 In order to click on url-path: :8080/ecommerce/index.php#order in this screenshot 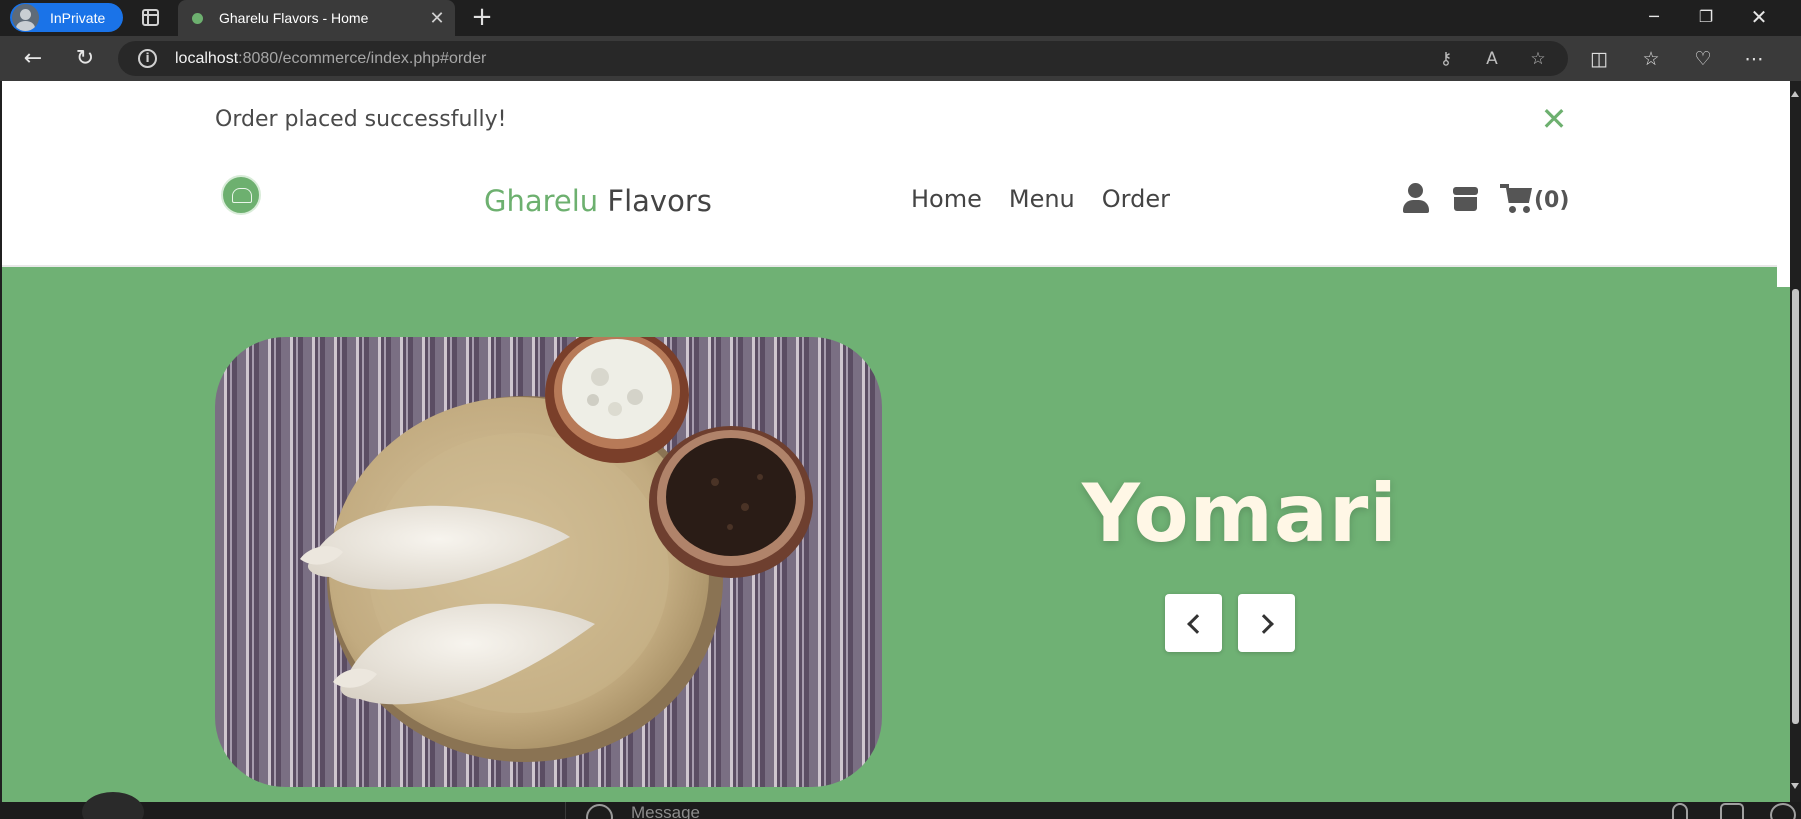, I will do `click(362, 58)`.